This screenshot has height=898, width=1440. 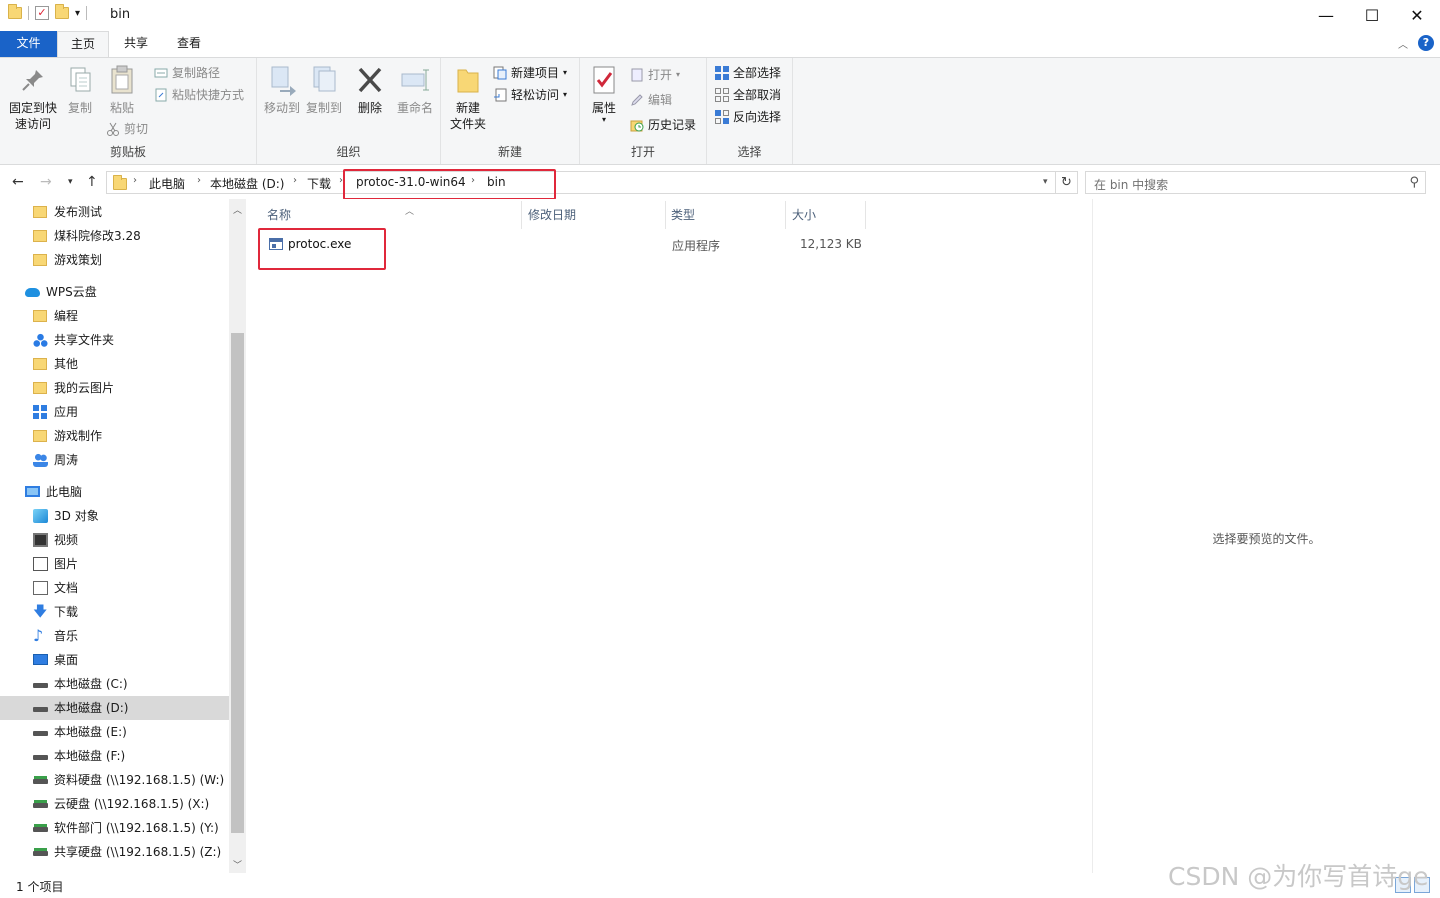 I want to click on sidebar-item: 本地磁盘 (E:), so click(x=114, y=732).